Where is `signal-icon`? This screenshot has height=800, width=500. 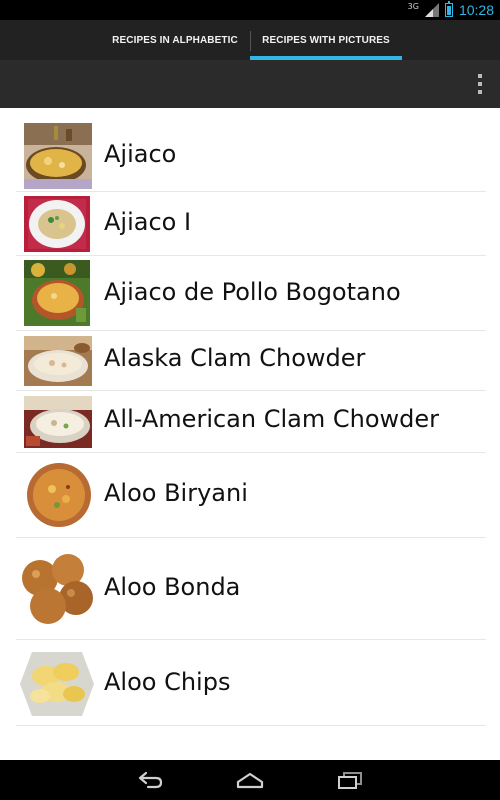 signal-icon is located at coordinates (431, 10).